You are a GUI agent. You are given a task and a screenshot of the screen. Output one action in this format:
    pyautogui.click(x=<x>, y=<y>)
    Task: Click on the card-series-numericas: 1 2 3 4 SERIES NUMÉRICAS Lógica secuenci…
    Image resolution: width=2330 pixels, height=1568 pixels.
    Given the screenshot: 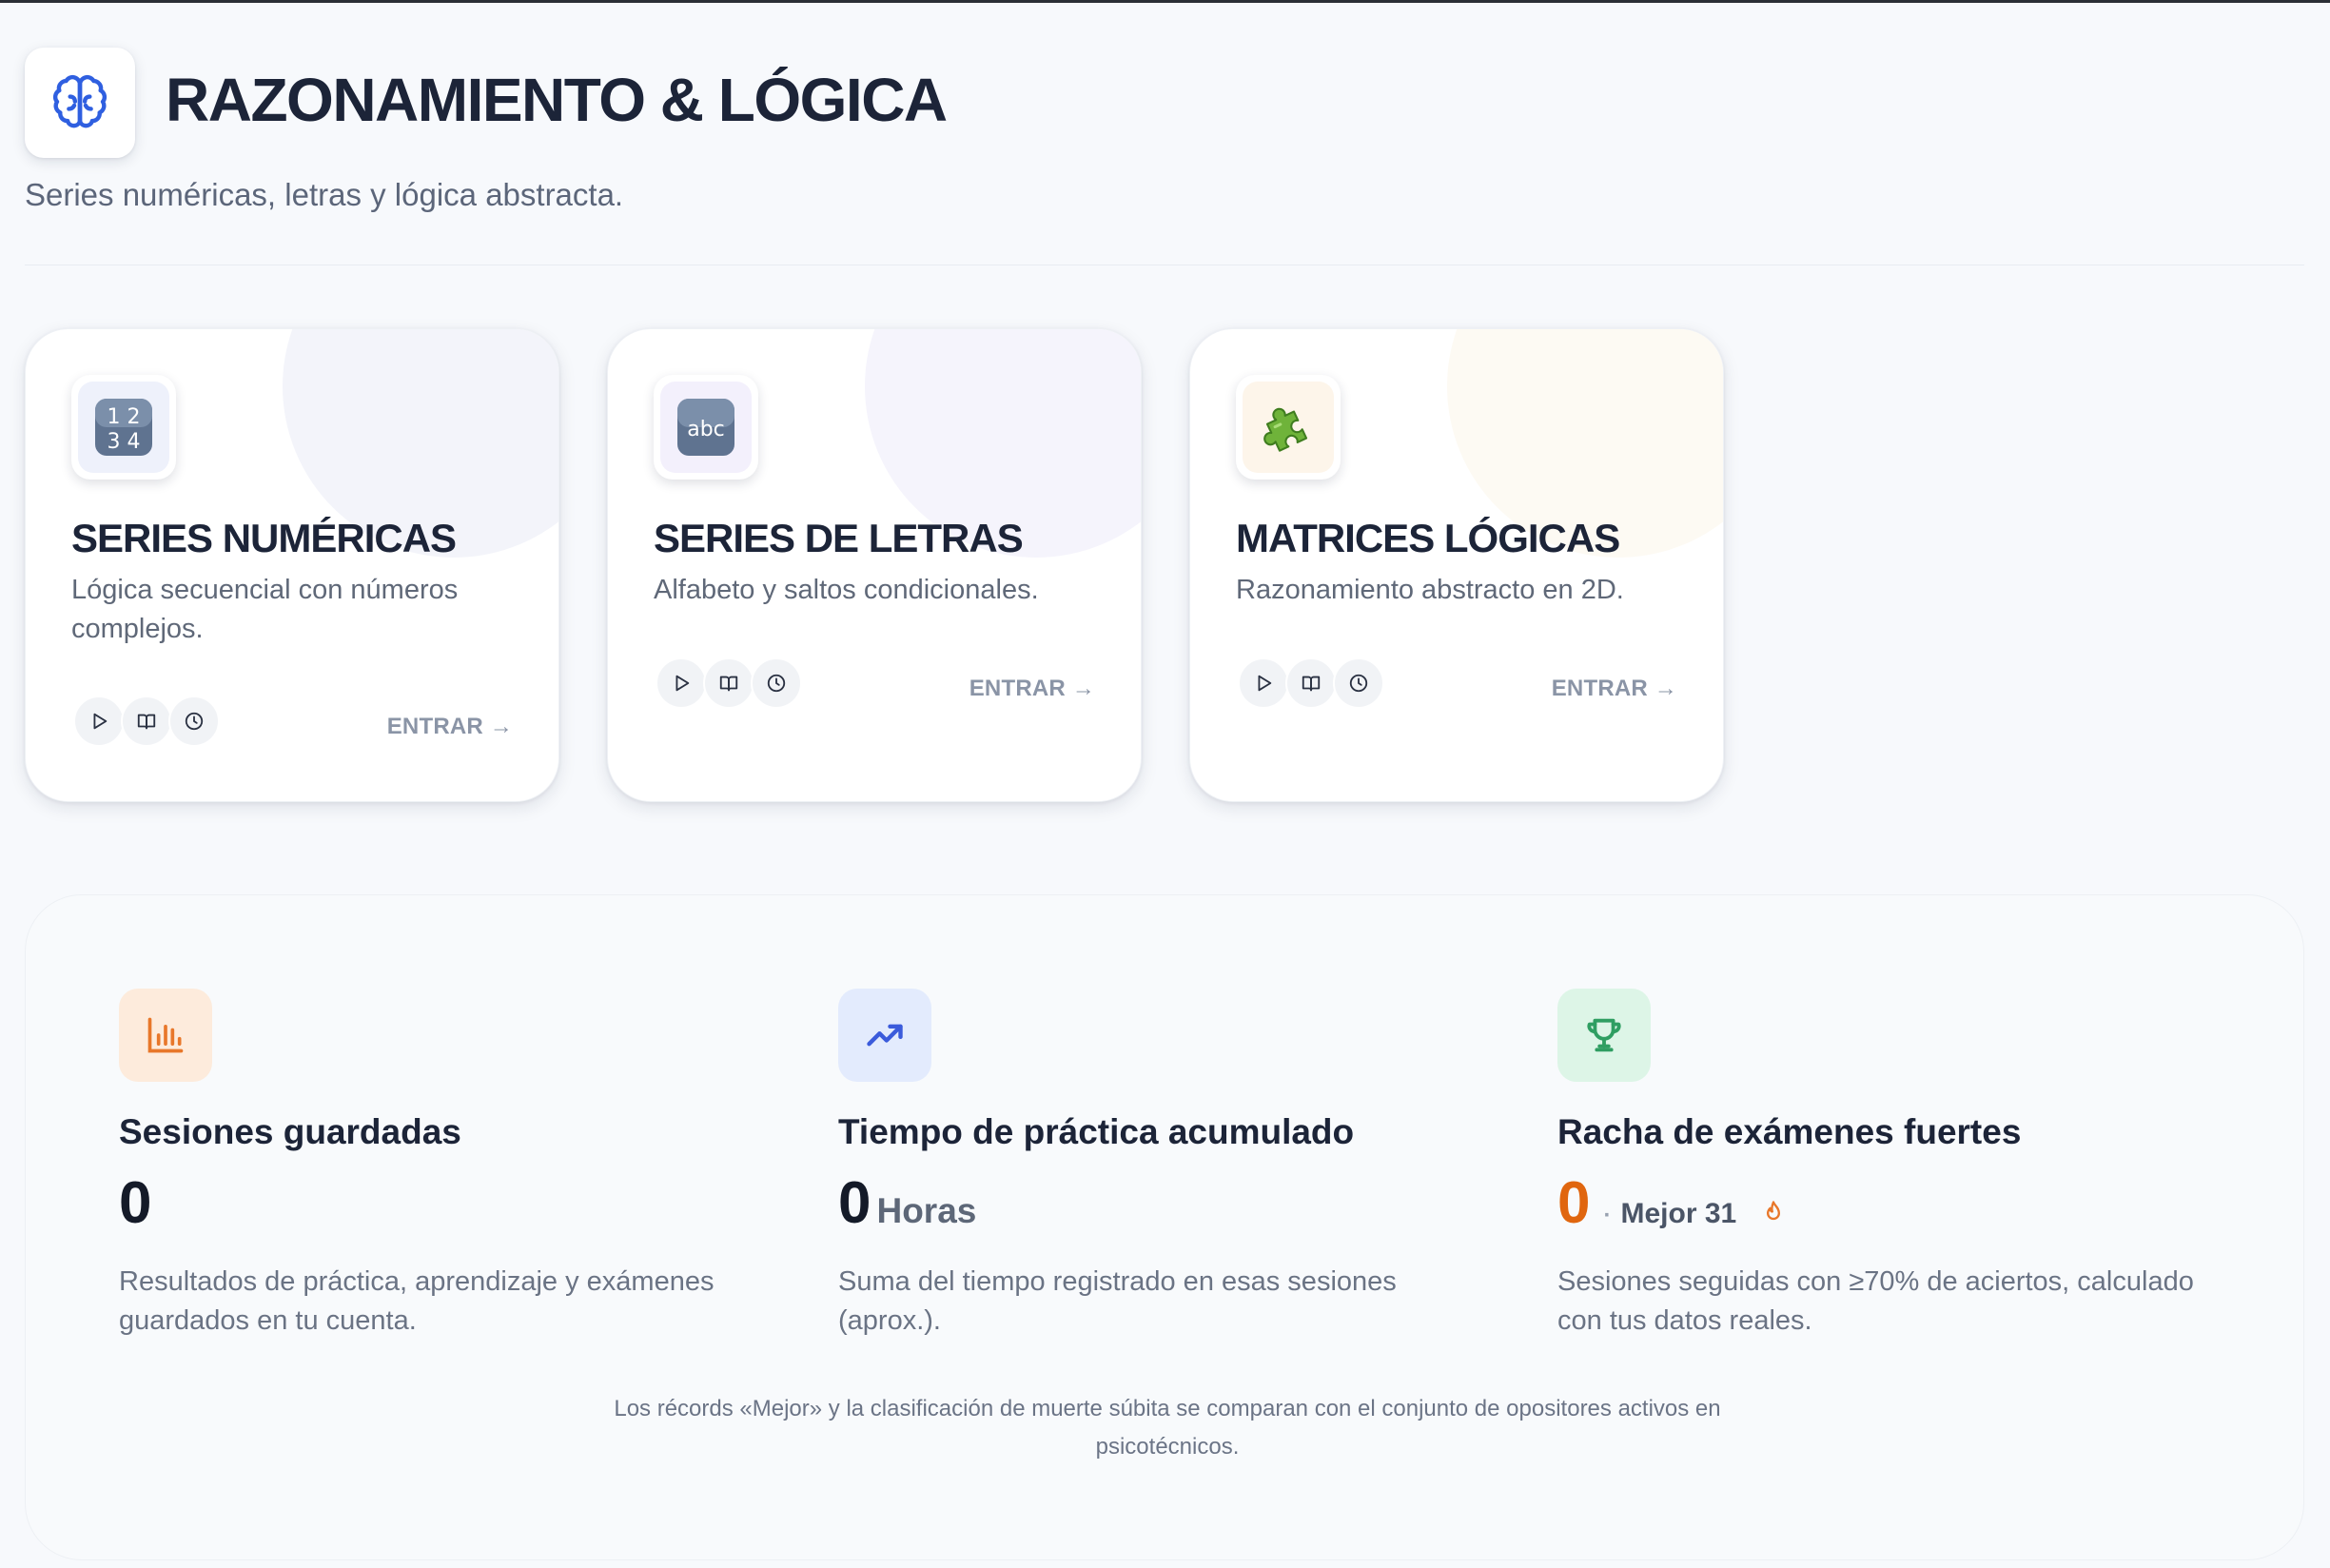 What is the action you would take?
    pyautogui.click(x=292, y=565)
    